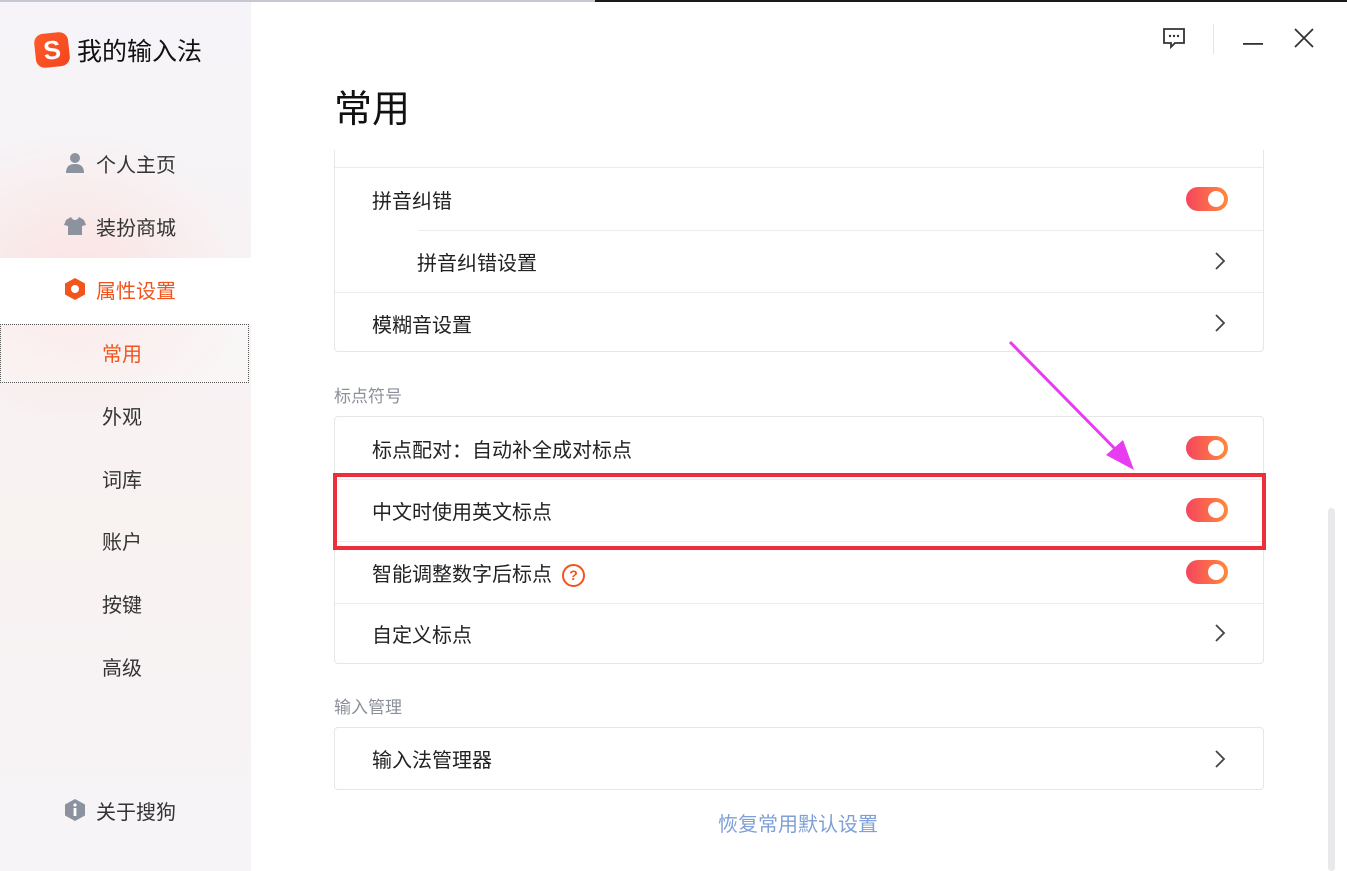 This screenshot has height=871, width=1347. What do you see at coordinates (799, 199) in the screenshot?
I see `setting-row-pinyin-correction: 拼音纠错` at bounding box center [799, 199].